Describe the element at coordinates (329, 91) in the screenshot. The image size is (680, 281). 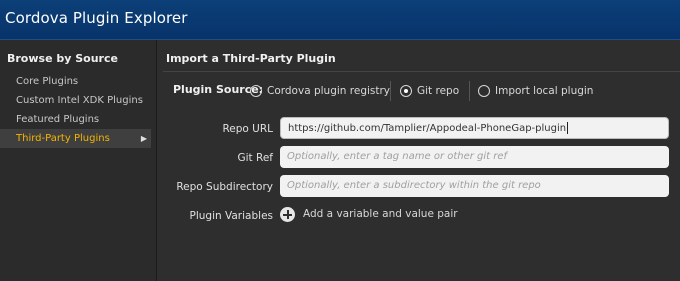
I see `radio-label: Cordova plugin registry` at that location.